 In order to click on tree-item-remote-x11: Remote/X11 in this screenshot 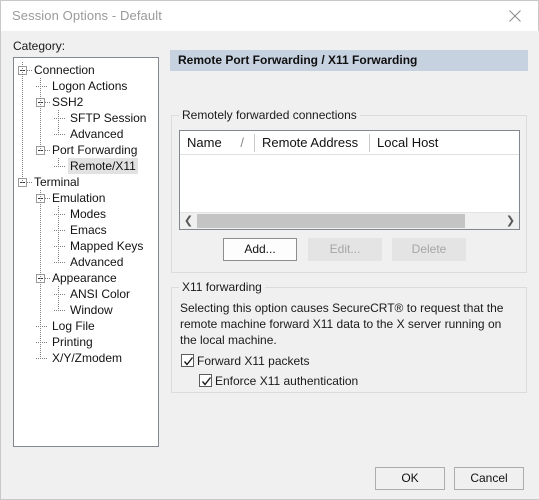, I will do `click(86, 166)`.